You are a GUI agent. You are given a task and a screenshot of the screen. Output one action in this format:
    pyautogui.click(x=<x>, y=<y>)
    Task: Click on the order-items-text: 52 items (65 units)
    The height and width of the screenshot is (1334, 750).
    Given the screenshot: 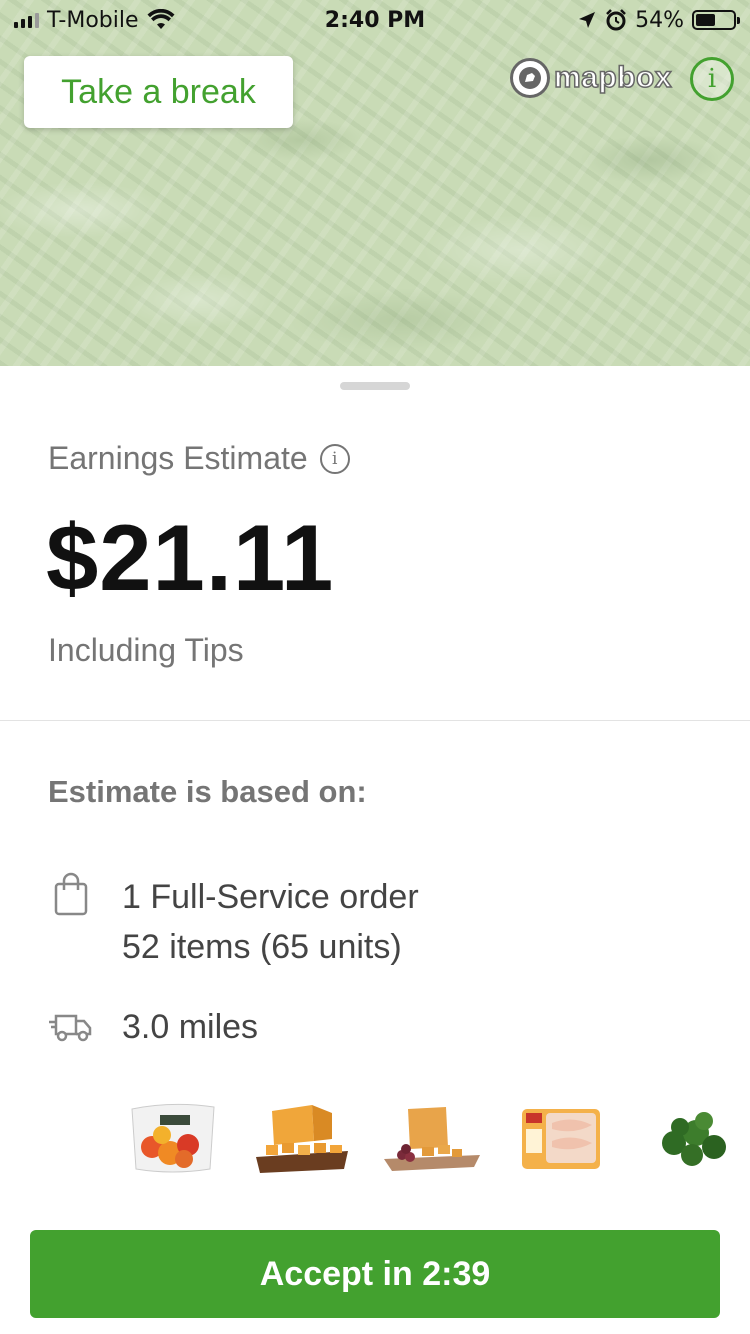 What is the action you would take?
    pyautogui.click(x=262, y=947)
    